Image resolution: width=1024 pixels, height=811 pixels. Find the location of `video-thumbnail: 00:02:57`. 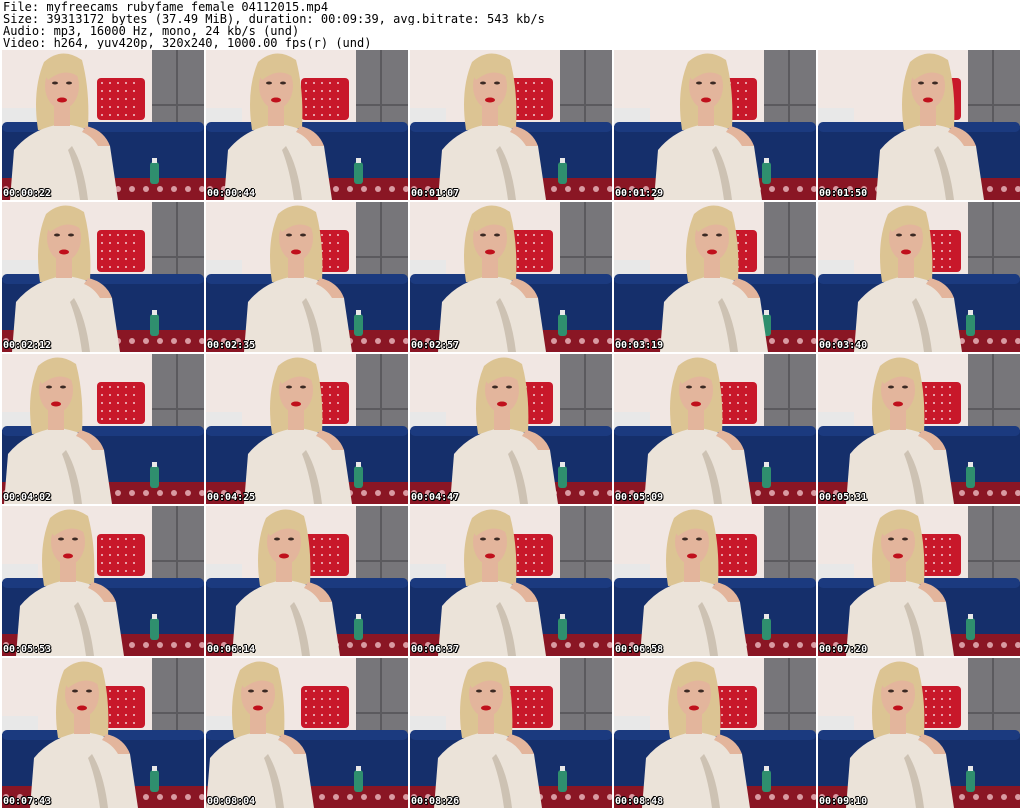

video-thumbnail: 00:02:57 is located at coordinates (511, 277).